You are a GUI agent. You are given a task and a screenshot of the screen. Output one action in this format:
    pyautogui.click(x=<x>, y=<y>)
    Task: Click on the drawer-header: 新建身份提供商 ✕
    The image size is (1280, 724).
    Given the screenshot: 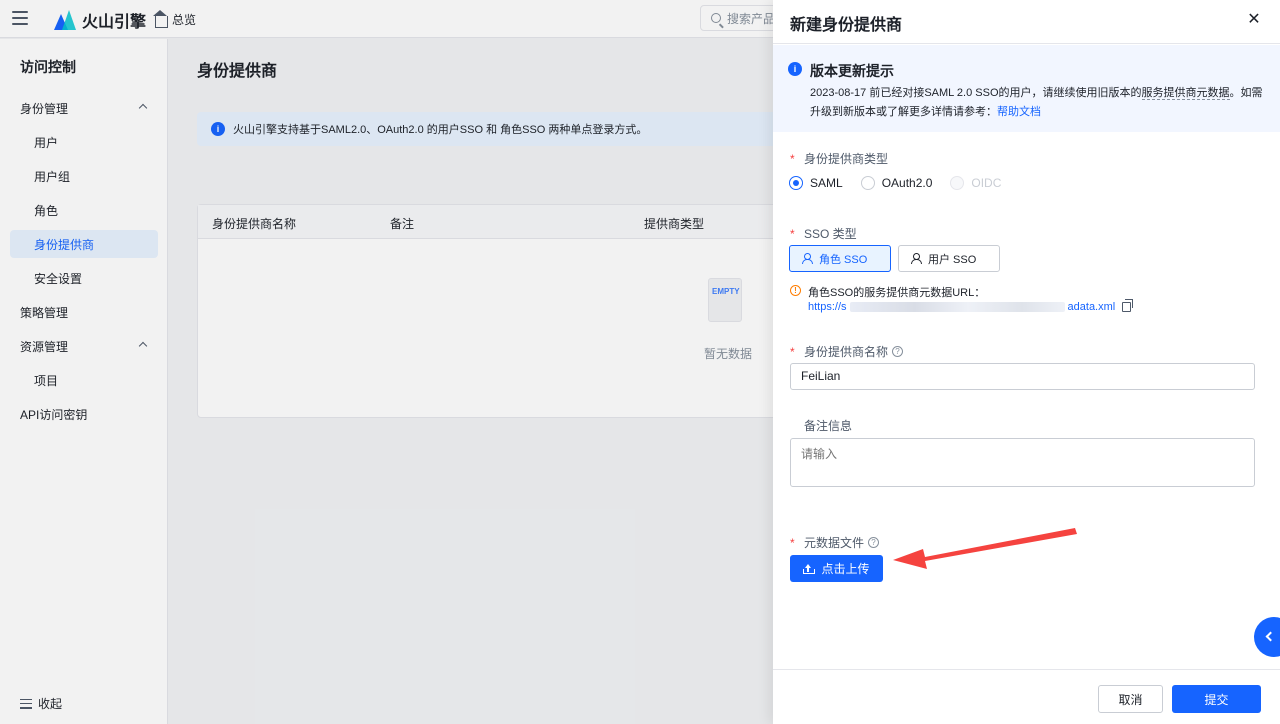 What is the action you would take?
    pyautogui.click(x=1026, y=22)
    